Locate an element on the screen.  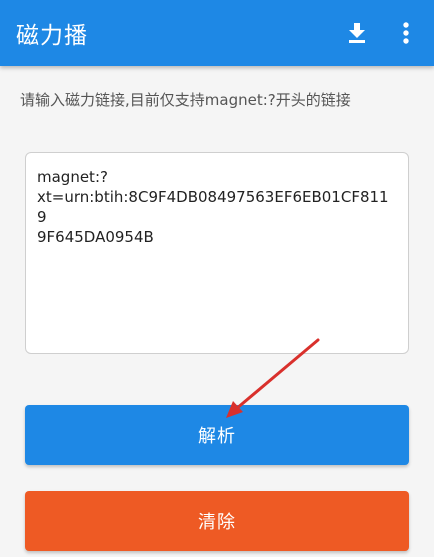
more-options-button is located at coordinates (406, 33).